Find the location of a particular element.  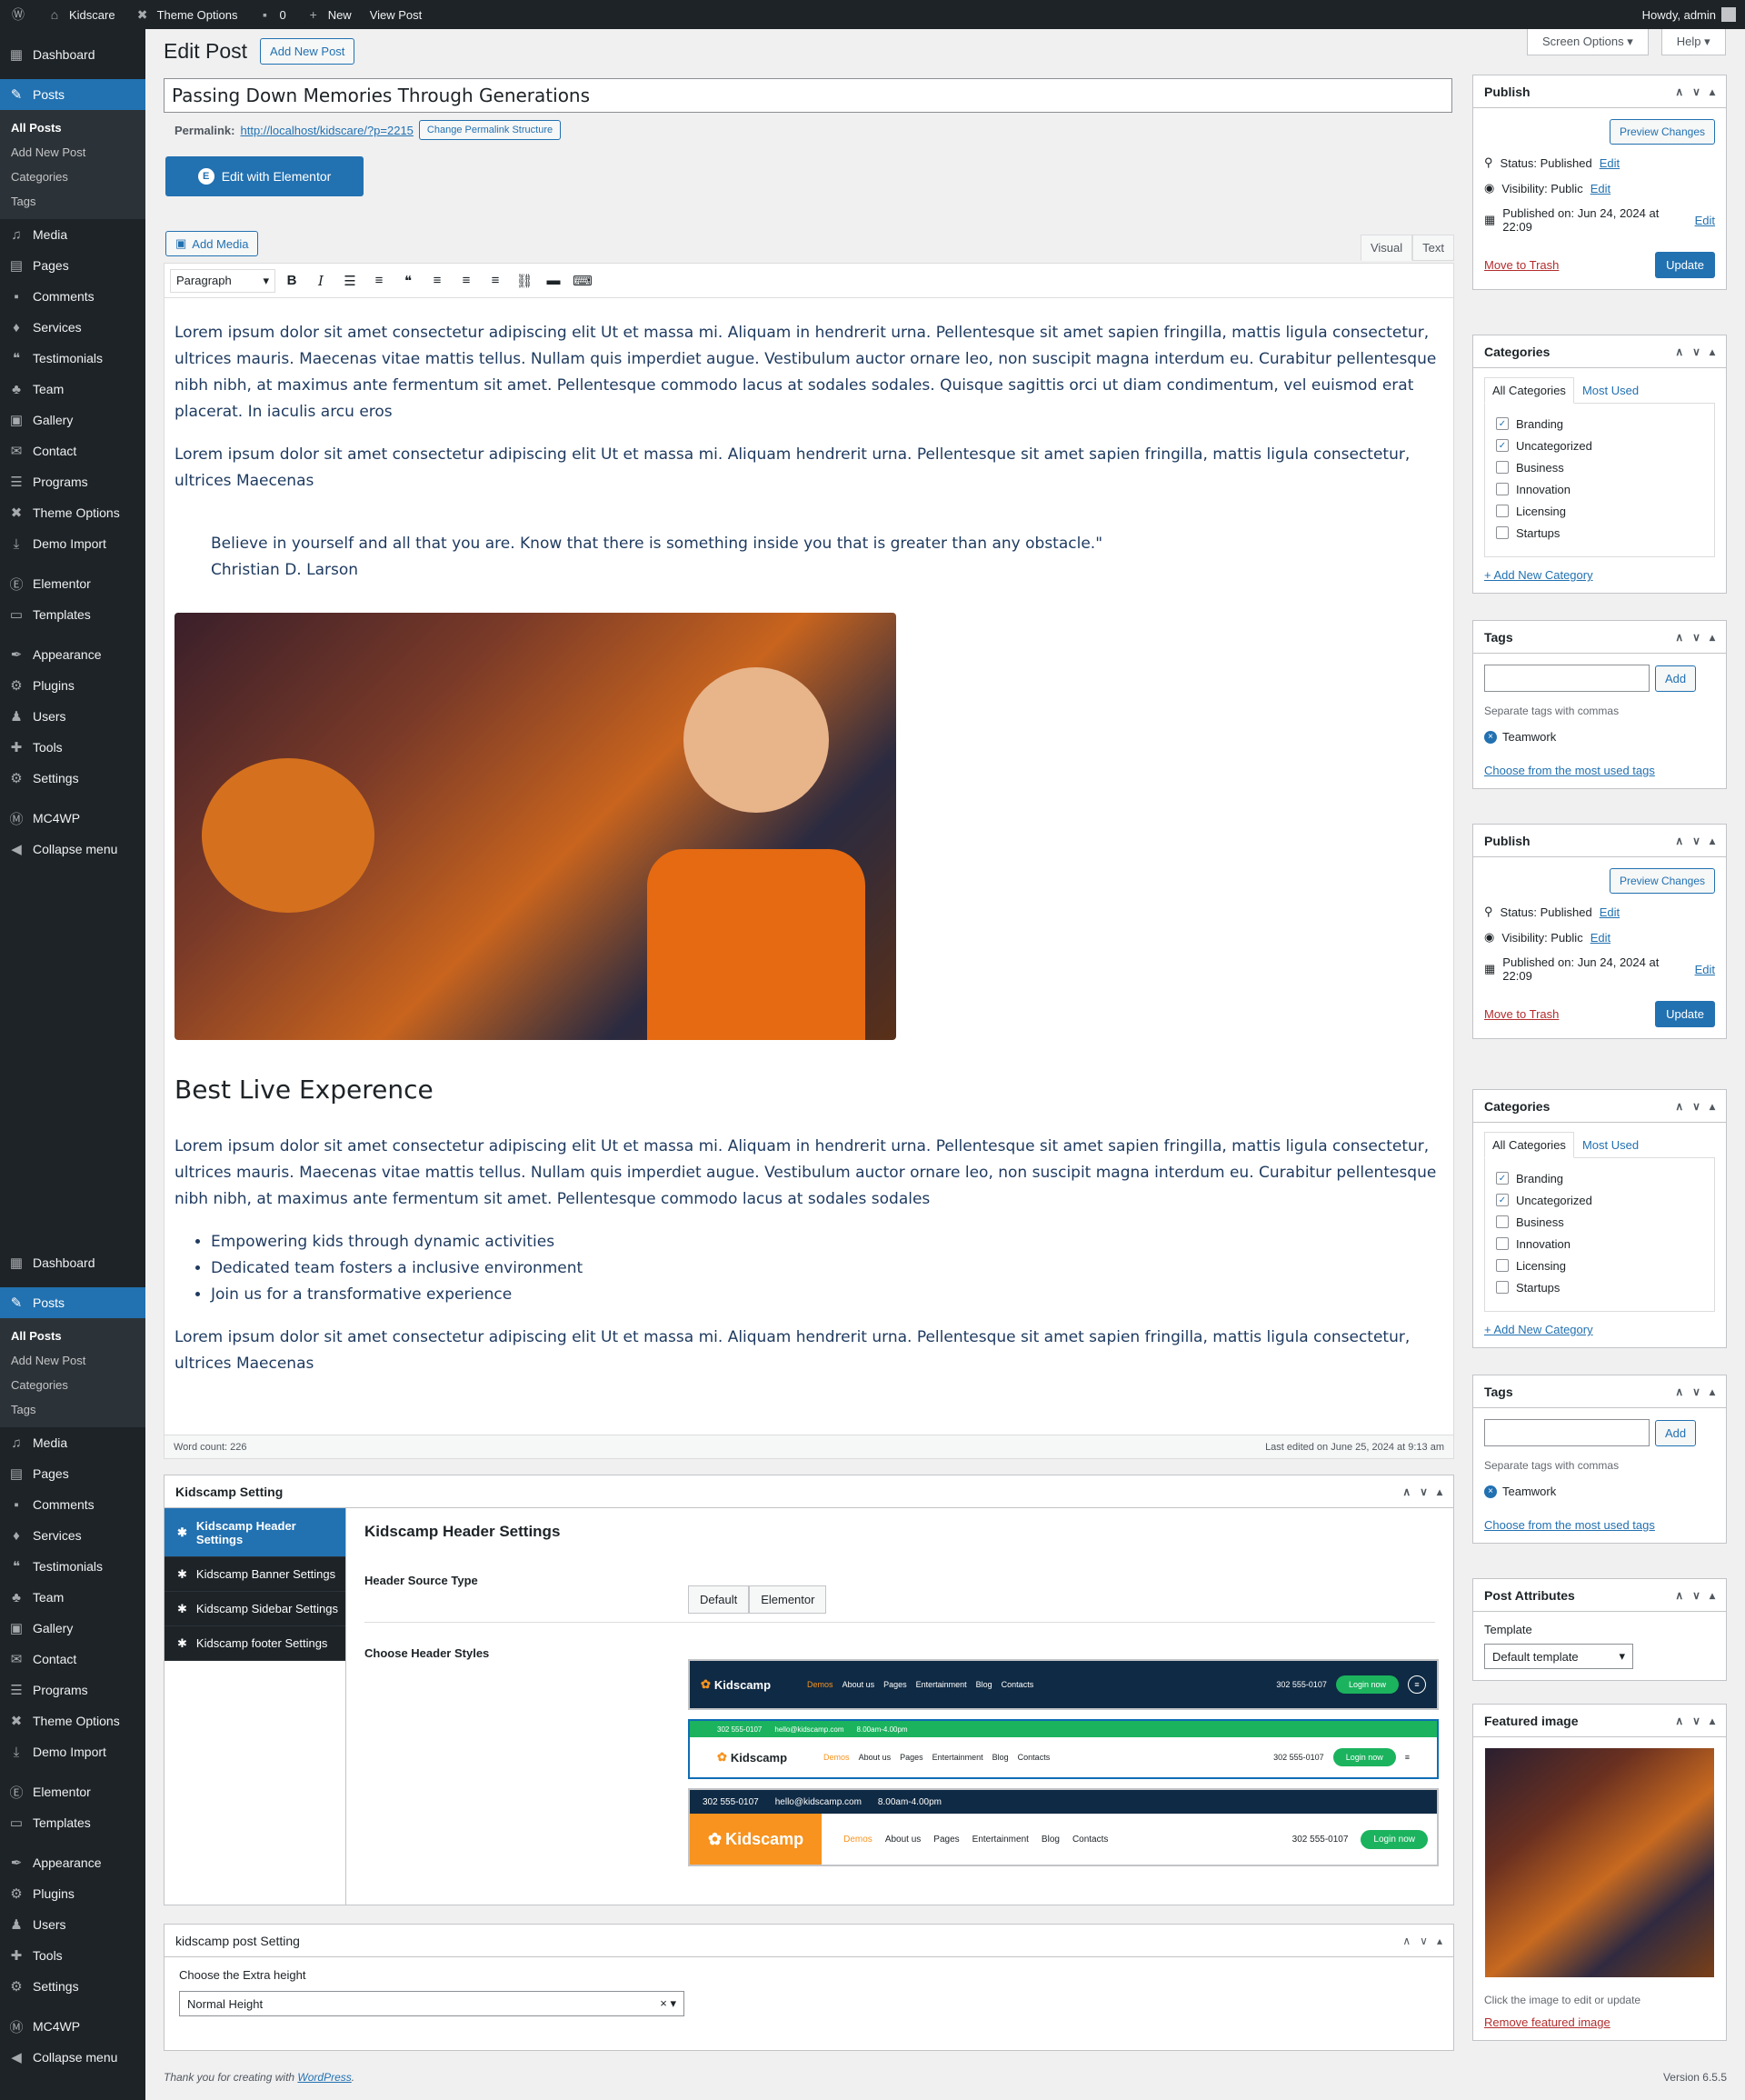

submenu-item: Add New Post is located at coordinates (72, 1361).